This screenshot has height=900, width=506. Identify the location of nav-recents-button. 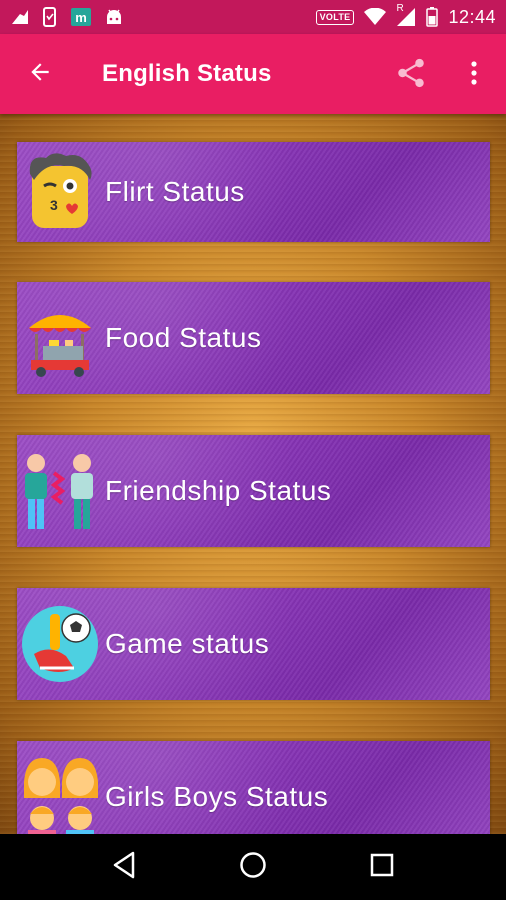
(382, 867).